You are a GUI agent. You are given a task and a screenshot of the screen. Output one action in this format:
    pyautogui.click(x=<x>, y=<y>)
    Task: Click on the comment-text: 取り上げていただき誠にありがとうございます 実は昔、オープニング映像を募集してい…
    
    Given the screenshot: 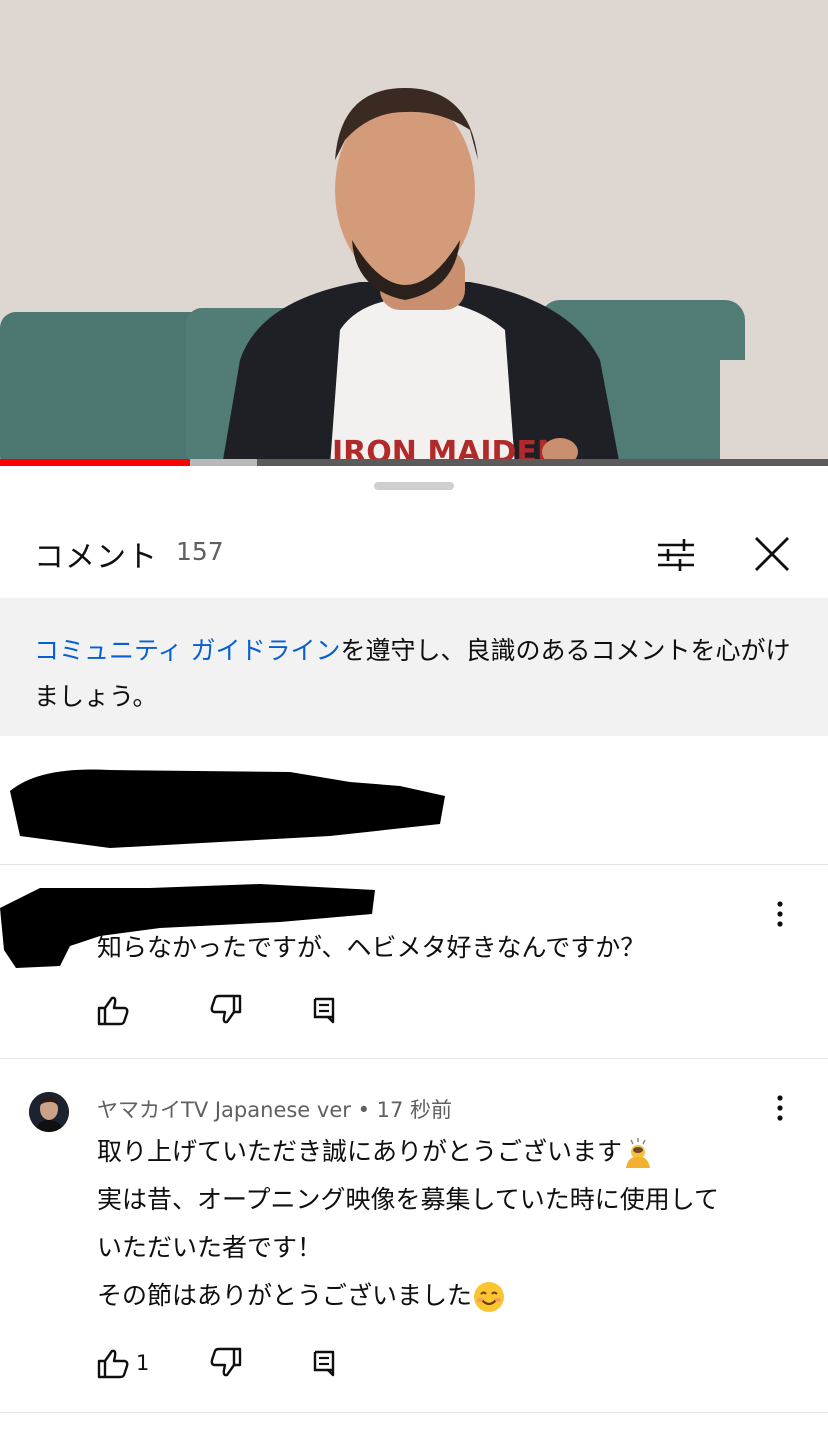 What is the action you would take?
    pyautogui.click(x=447, y=1224)
    